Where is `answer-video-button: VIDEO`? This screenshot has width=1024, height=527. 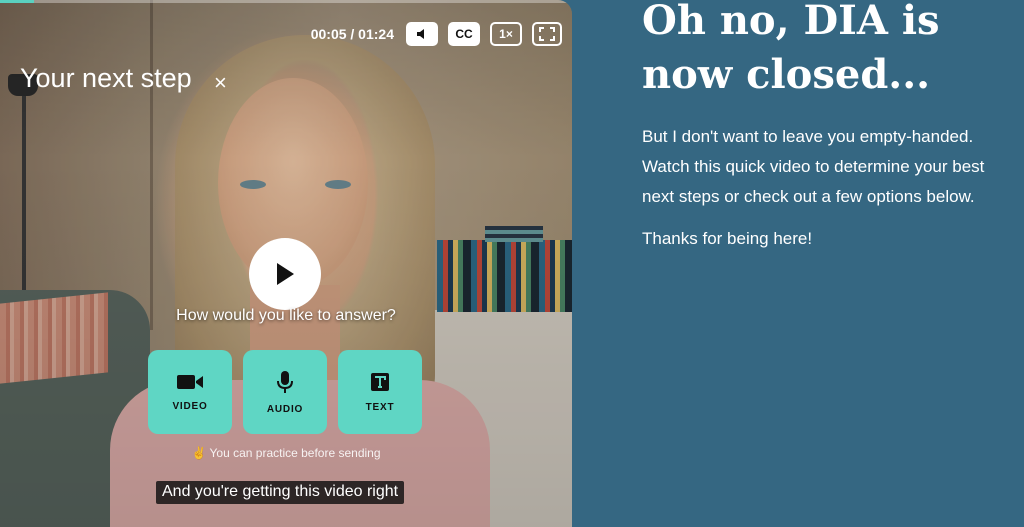 answer-video-button: VIDEO is located at coordinates (190, 392).